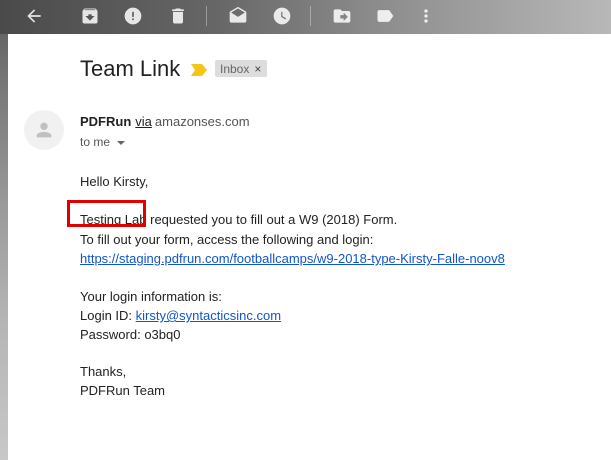 Image resolution: width=611 pixels, height=460 pixels. What do you see at coordinates (385, 16) in the screenshot?
I see `label-icon` at bounding box center [385, 16].